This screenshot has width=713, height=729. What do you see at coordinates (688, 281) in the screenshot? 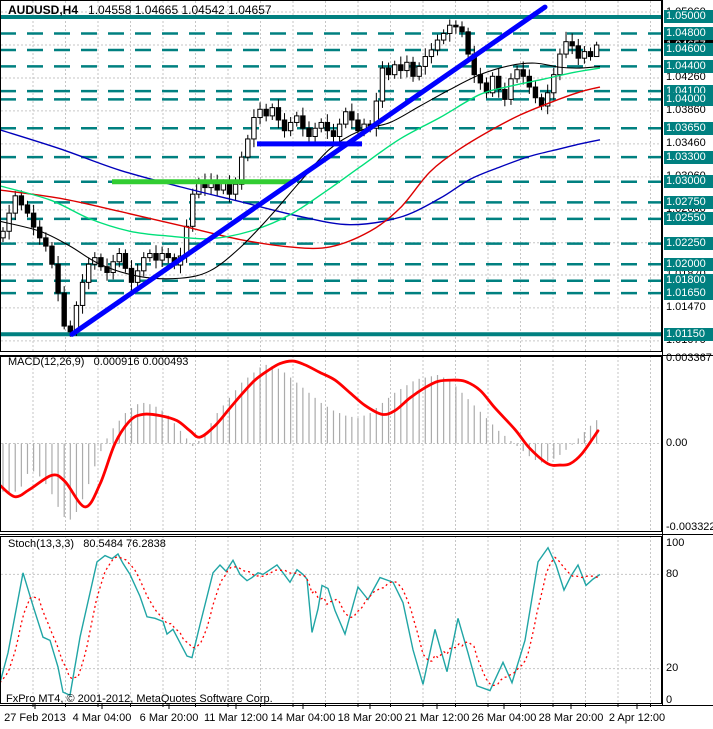
I see `level-price-tag: 1.01800` at bounding box center [688, 281].